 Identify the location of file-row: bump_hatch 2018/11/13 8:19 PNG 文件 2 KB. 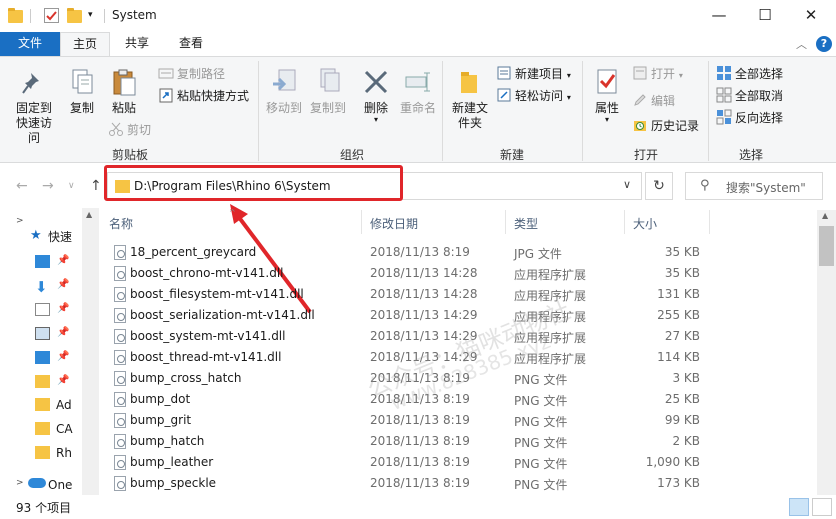
(458, 441).